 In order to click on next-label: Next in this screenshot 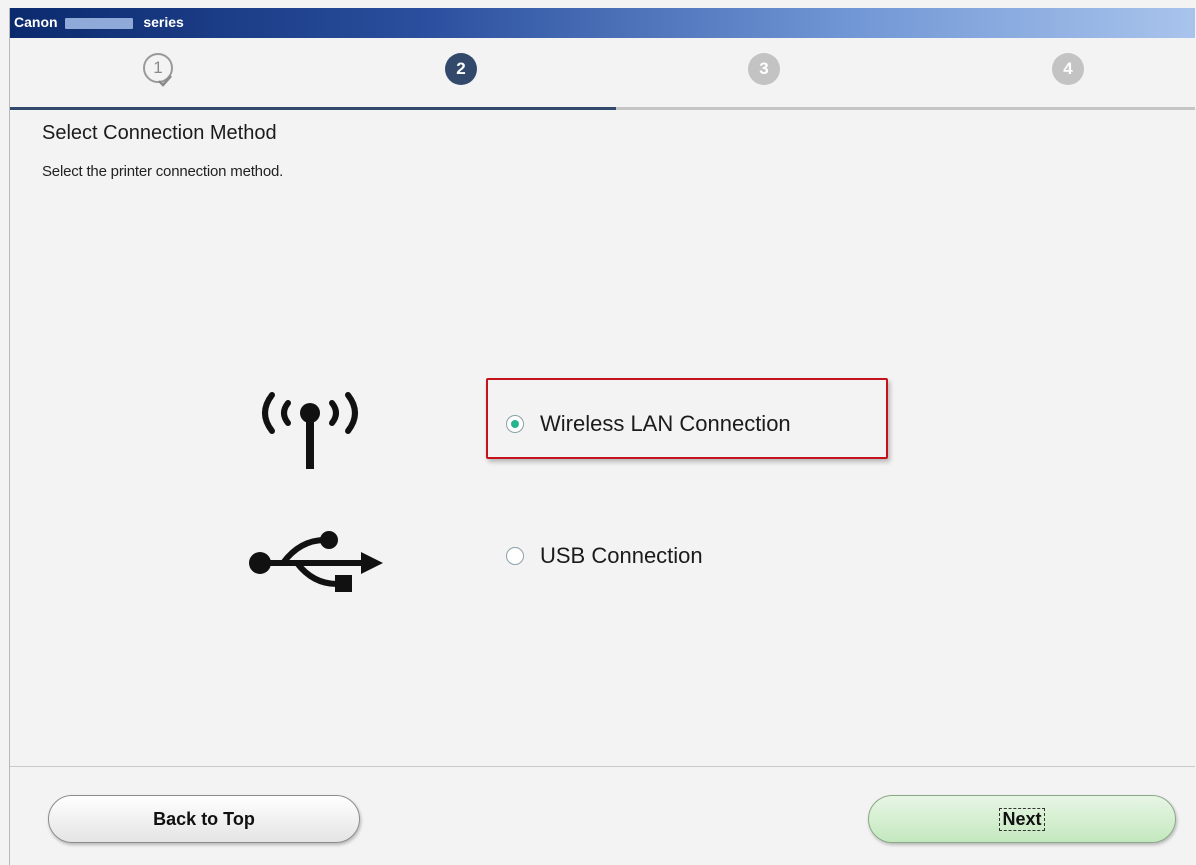, I will do `click(1022, 819)`.